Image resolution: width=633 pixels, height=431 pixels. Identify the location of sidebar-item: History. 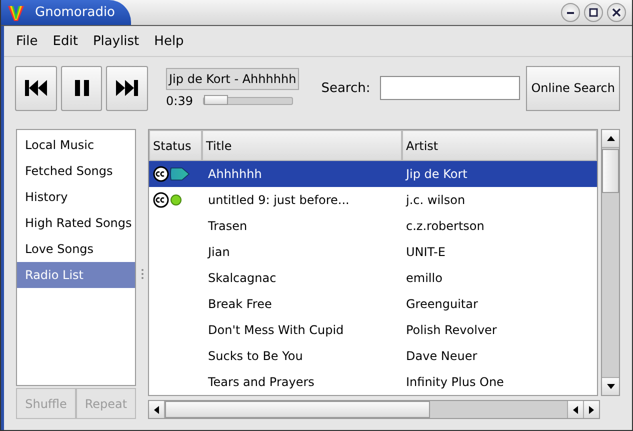
(76, 197).